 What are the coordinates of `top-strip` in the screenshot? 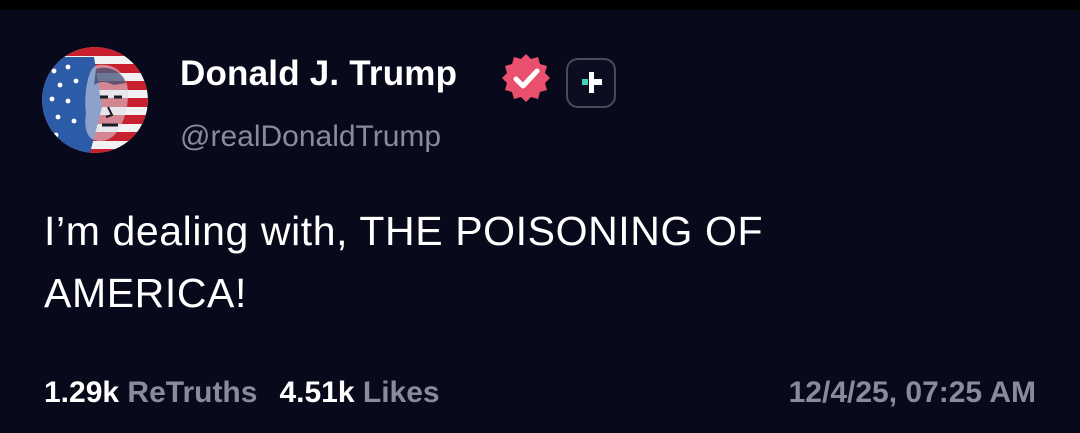 It's located at (540, 5).